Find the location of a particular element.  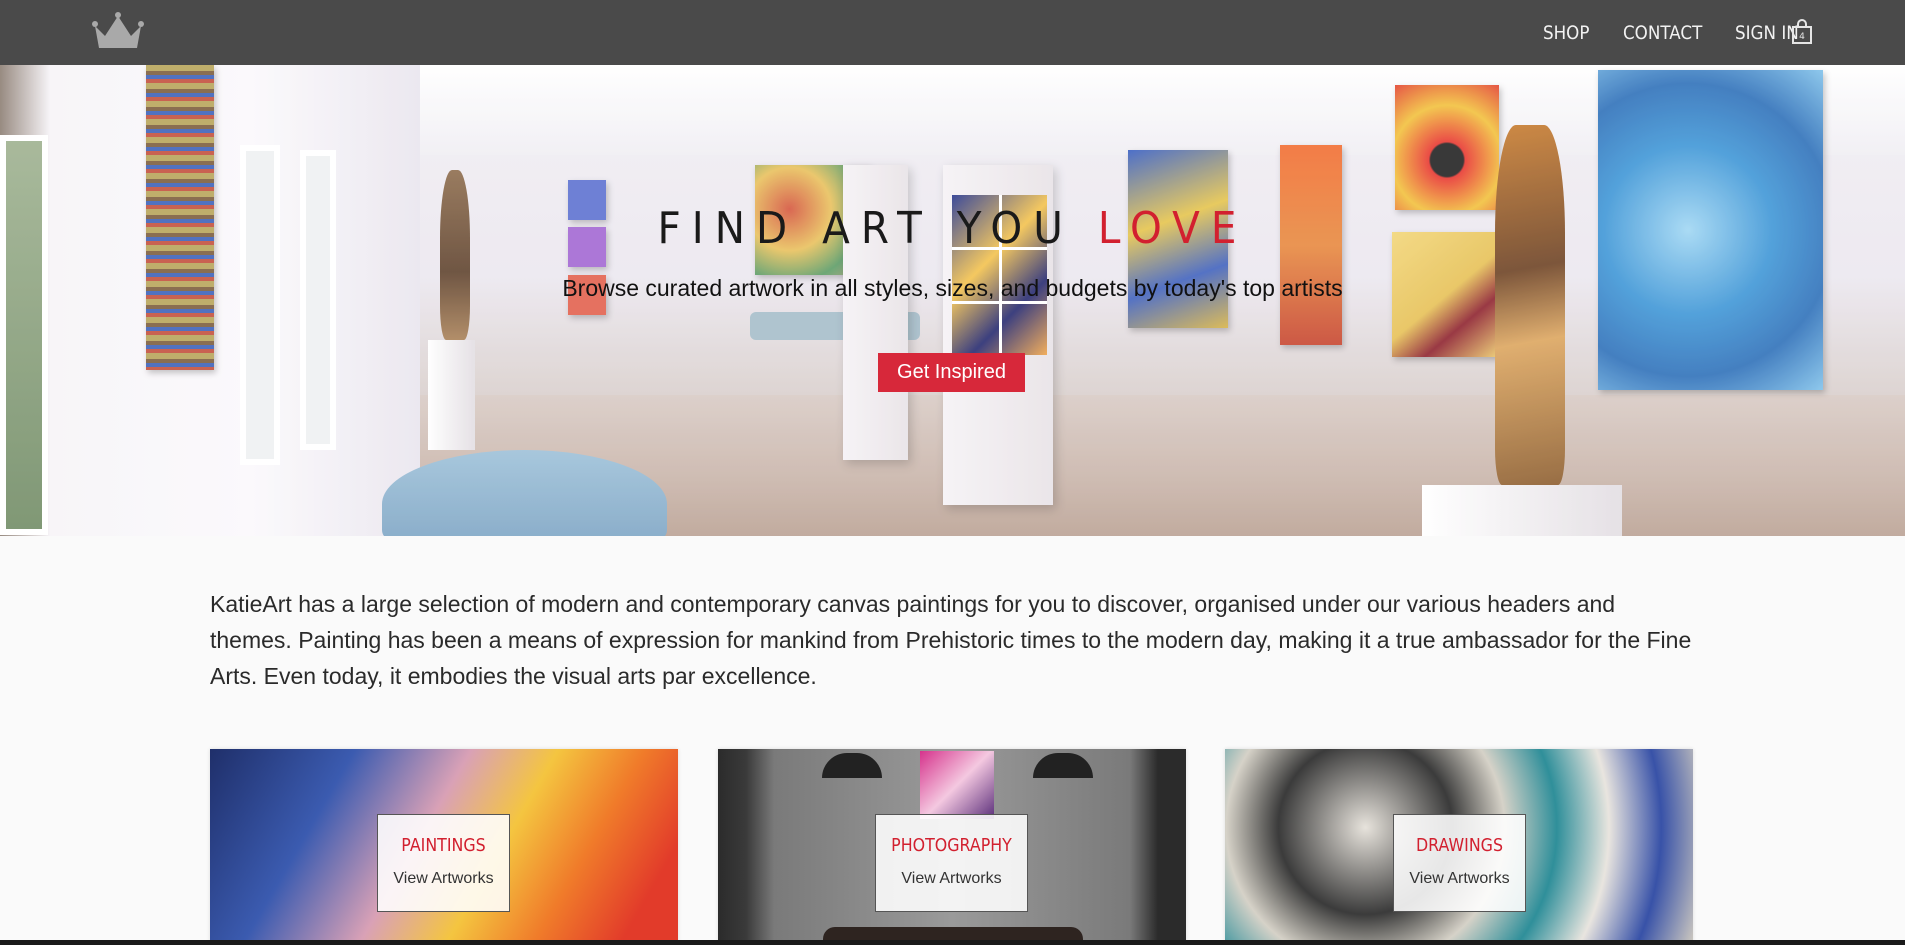

shopping-bag-icon: 4 is located at coordinates (1802, 32).